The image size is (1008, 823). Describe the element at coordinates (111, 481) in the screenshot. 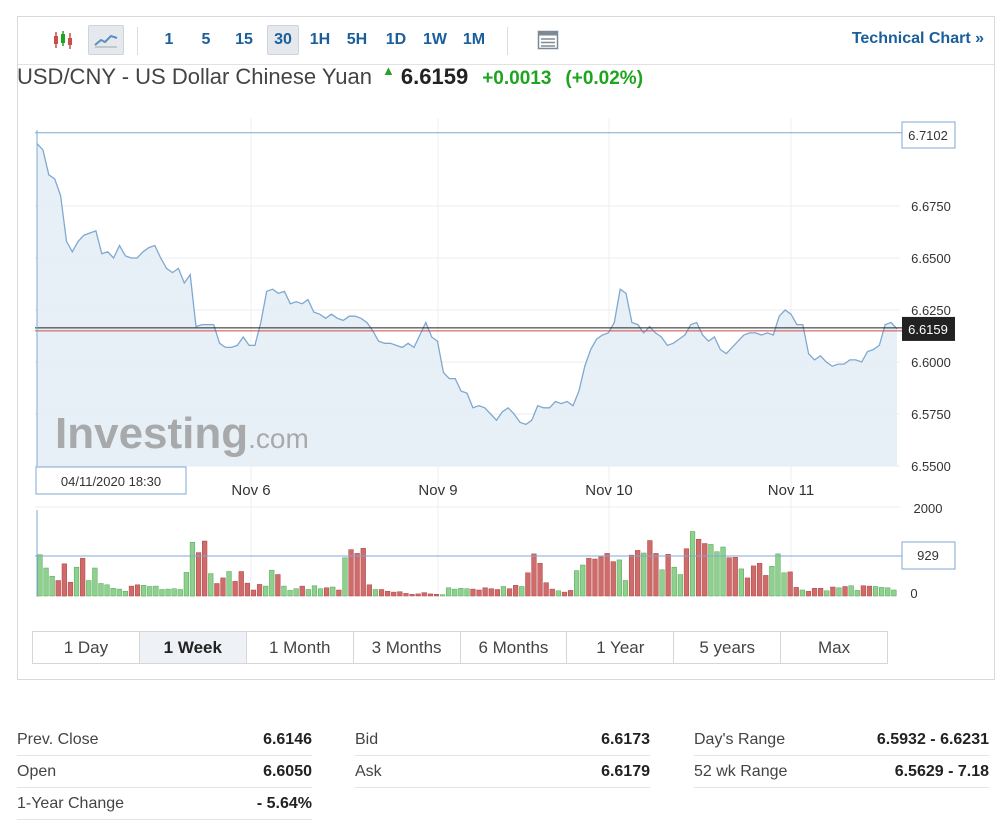

I see `start-date-label: 04/11/2020 18:30` at that location.